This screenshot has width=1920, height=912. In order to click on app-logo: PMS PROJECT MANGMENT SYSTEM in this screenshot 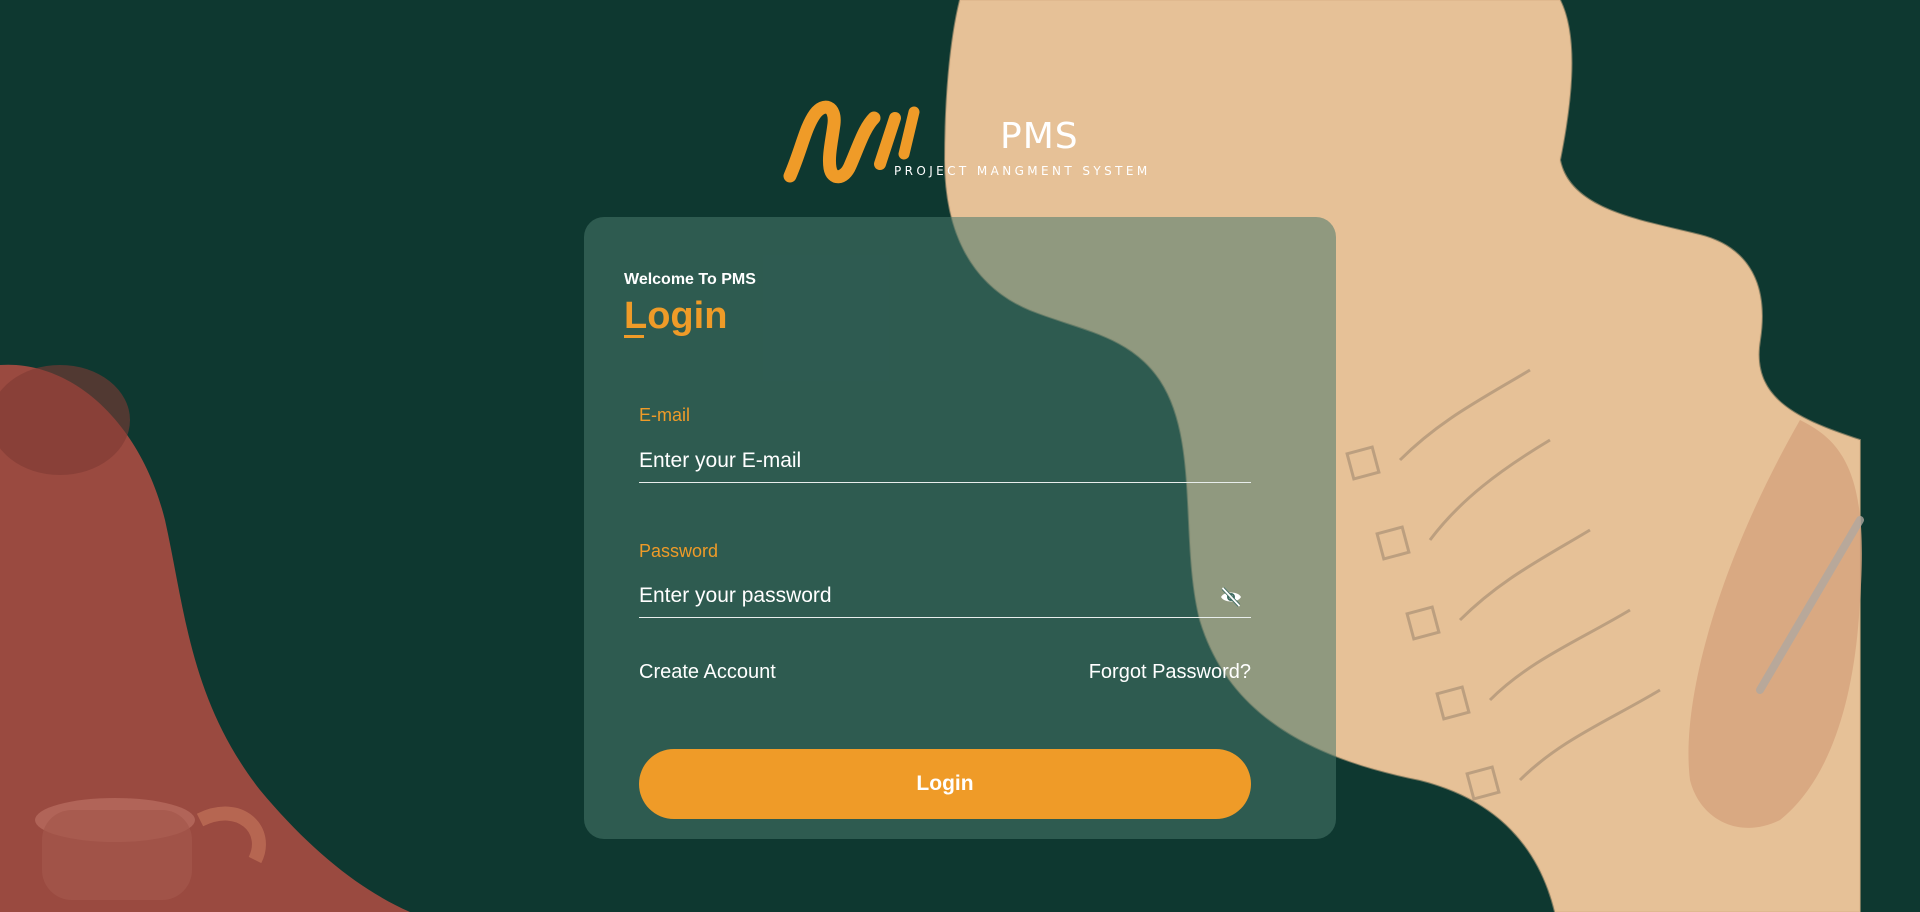, I will do `click(970, 141)`.